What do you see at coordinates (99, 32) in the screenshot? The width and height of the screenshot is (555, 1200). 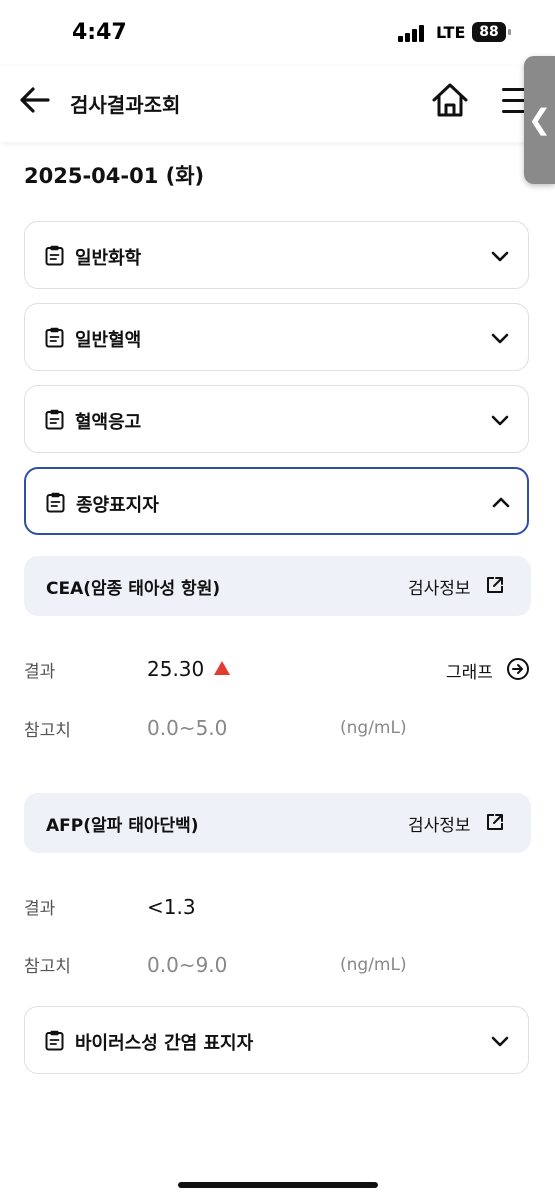 I see `status-time: 4:47` at bounding box center [99, 32].